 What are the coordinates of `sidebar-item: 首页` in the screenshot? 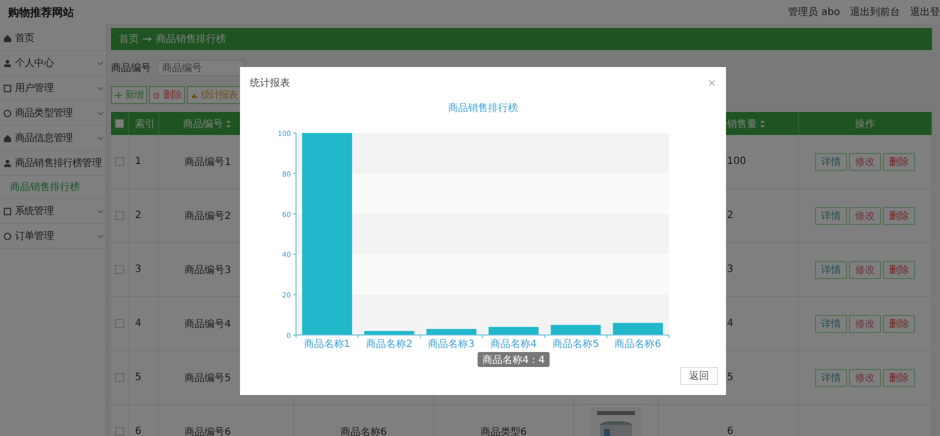 It's located at (53, 38).